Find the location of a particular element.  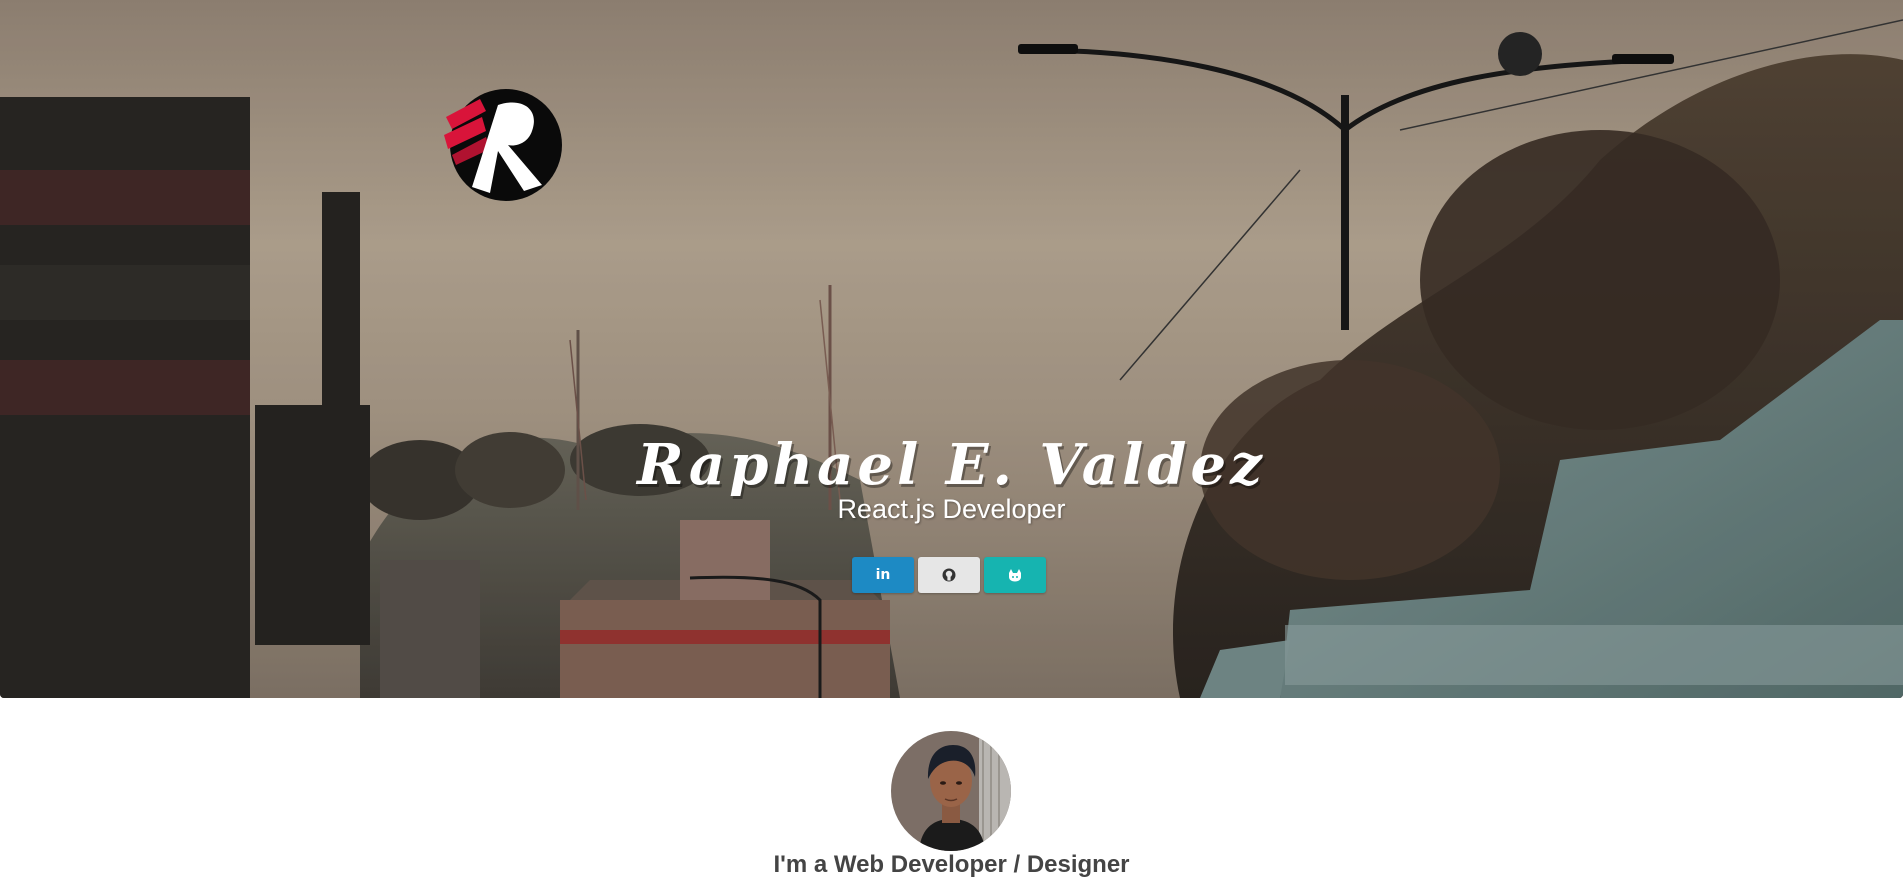

github-icon is located at coordinates (949, 575).